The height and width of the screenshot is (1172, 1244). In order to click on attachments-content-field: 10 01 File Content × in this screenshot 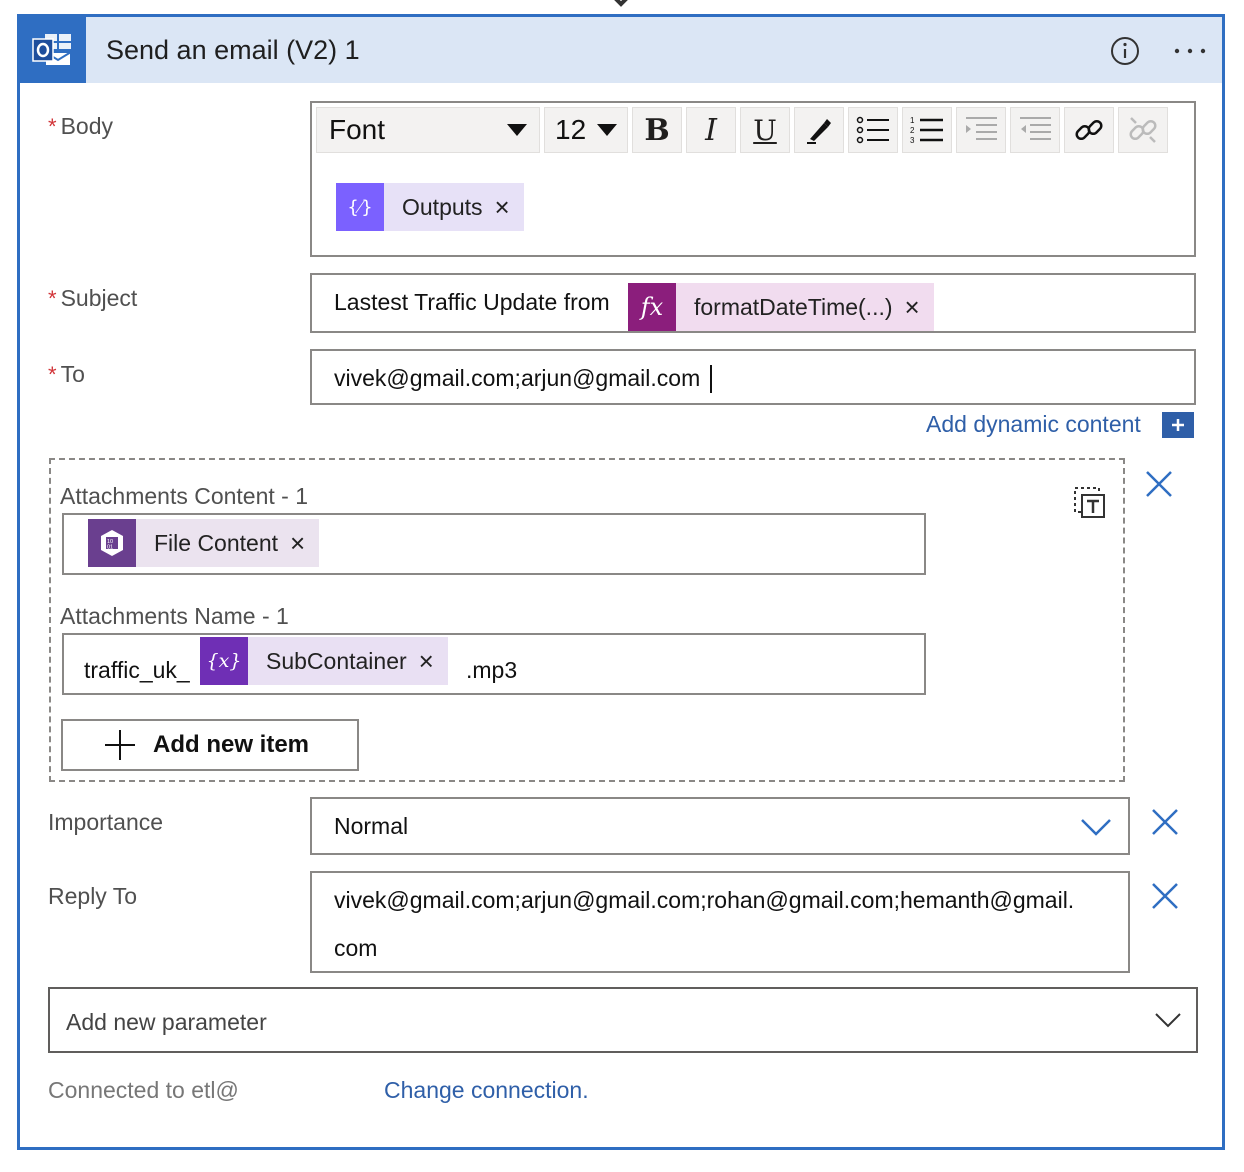, I will do `click(494, 544)`.